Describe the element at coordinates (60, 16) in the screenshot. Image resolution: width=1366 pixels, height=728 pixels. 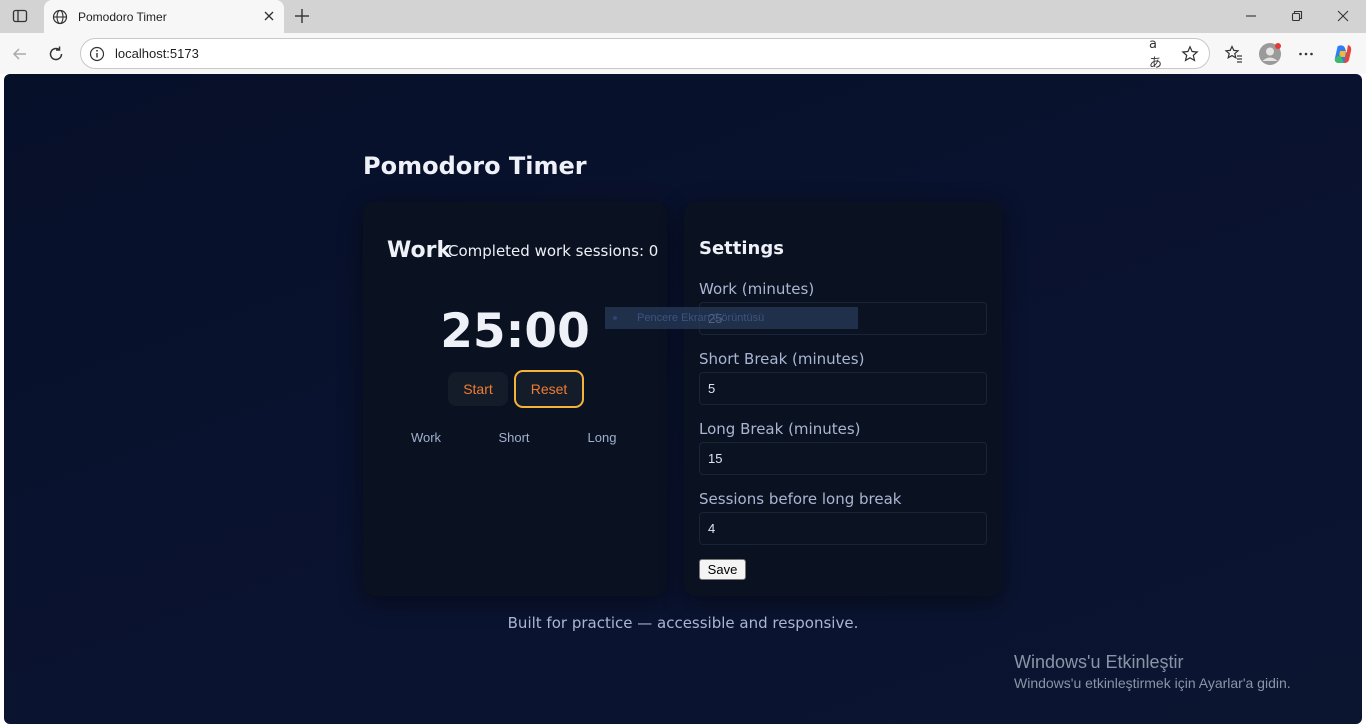
I see `globe-icon` at that location.